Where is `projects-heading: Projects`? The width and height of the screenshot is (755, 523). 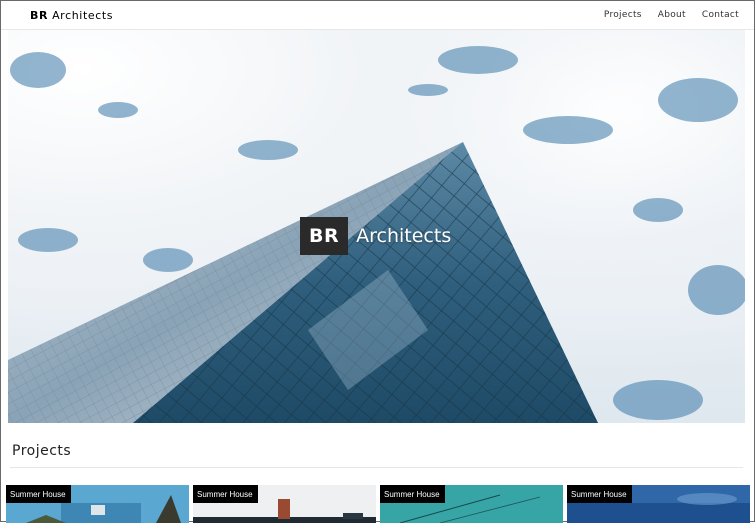 projects-heading: Projects is located at coordinates (42, 451).